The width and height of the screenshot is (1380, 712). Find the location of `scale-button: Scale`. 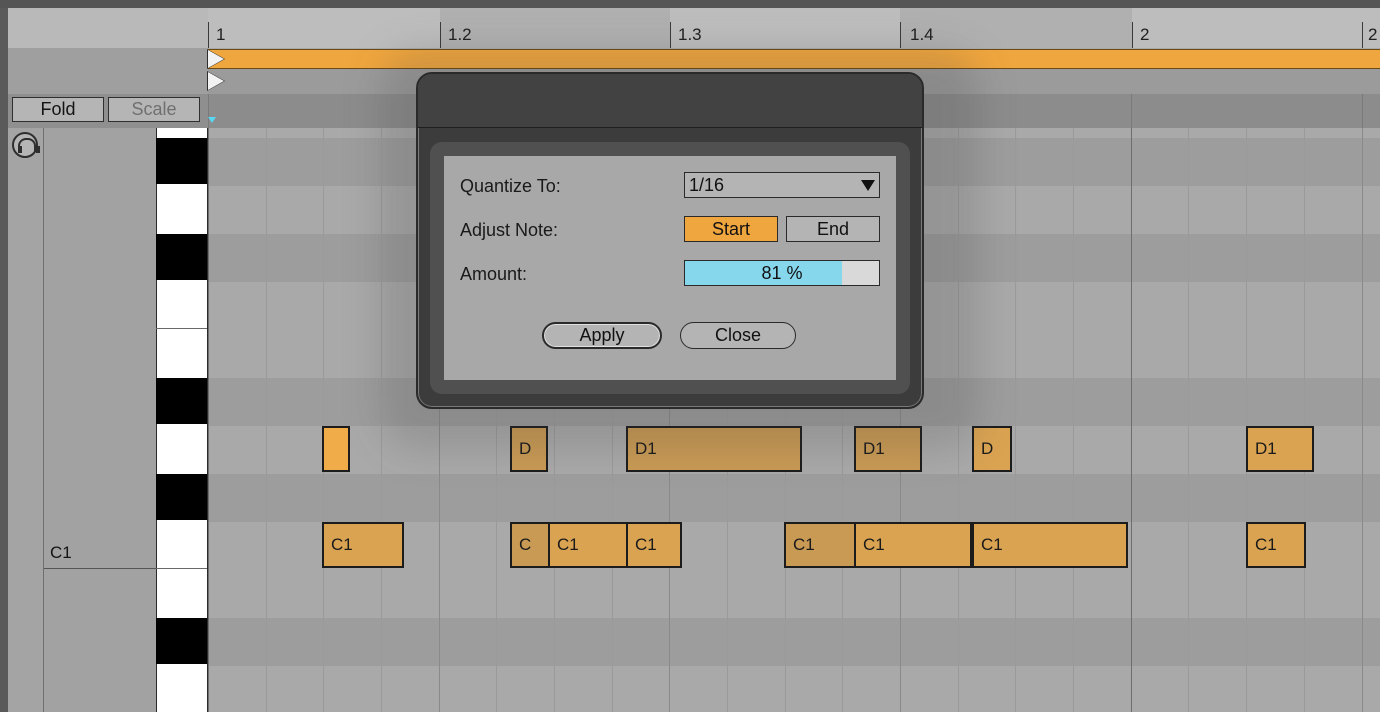

scale-button: Scale is located at coordinates (154, 109).